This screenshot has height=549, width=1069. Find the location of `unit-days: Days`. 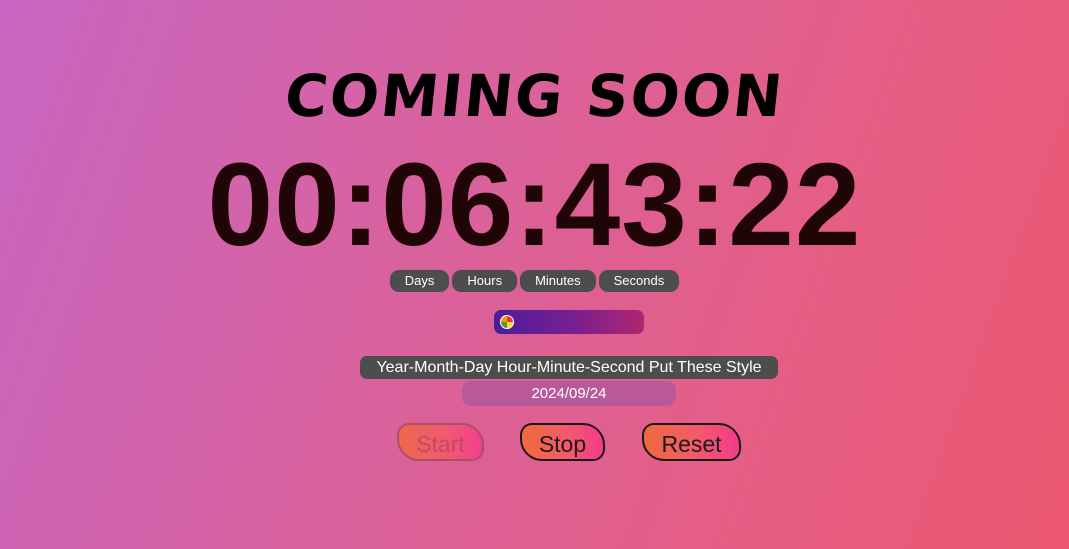

unit-days: Days is located at coordinates (419, 281).